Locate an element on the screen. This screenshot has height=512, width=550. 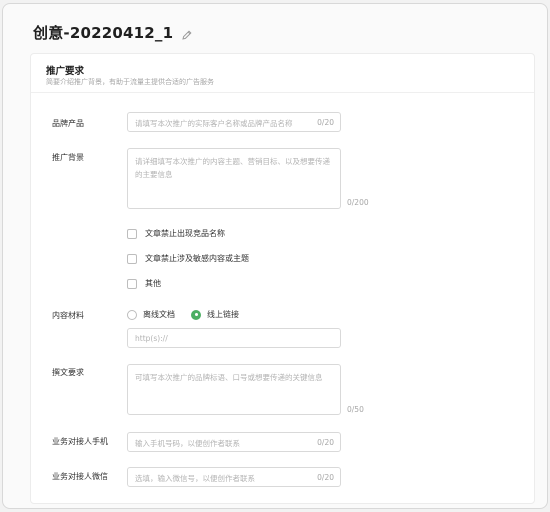
background-textarea: 请详细填写本次推广的内容主题、营销目标、以及想要传递的主要信息 is located at coordinates (234, 178).